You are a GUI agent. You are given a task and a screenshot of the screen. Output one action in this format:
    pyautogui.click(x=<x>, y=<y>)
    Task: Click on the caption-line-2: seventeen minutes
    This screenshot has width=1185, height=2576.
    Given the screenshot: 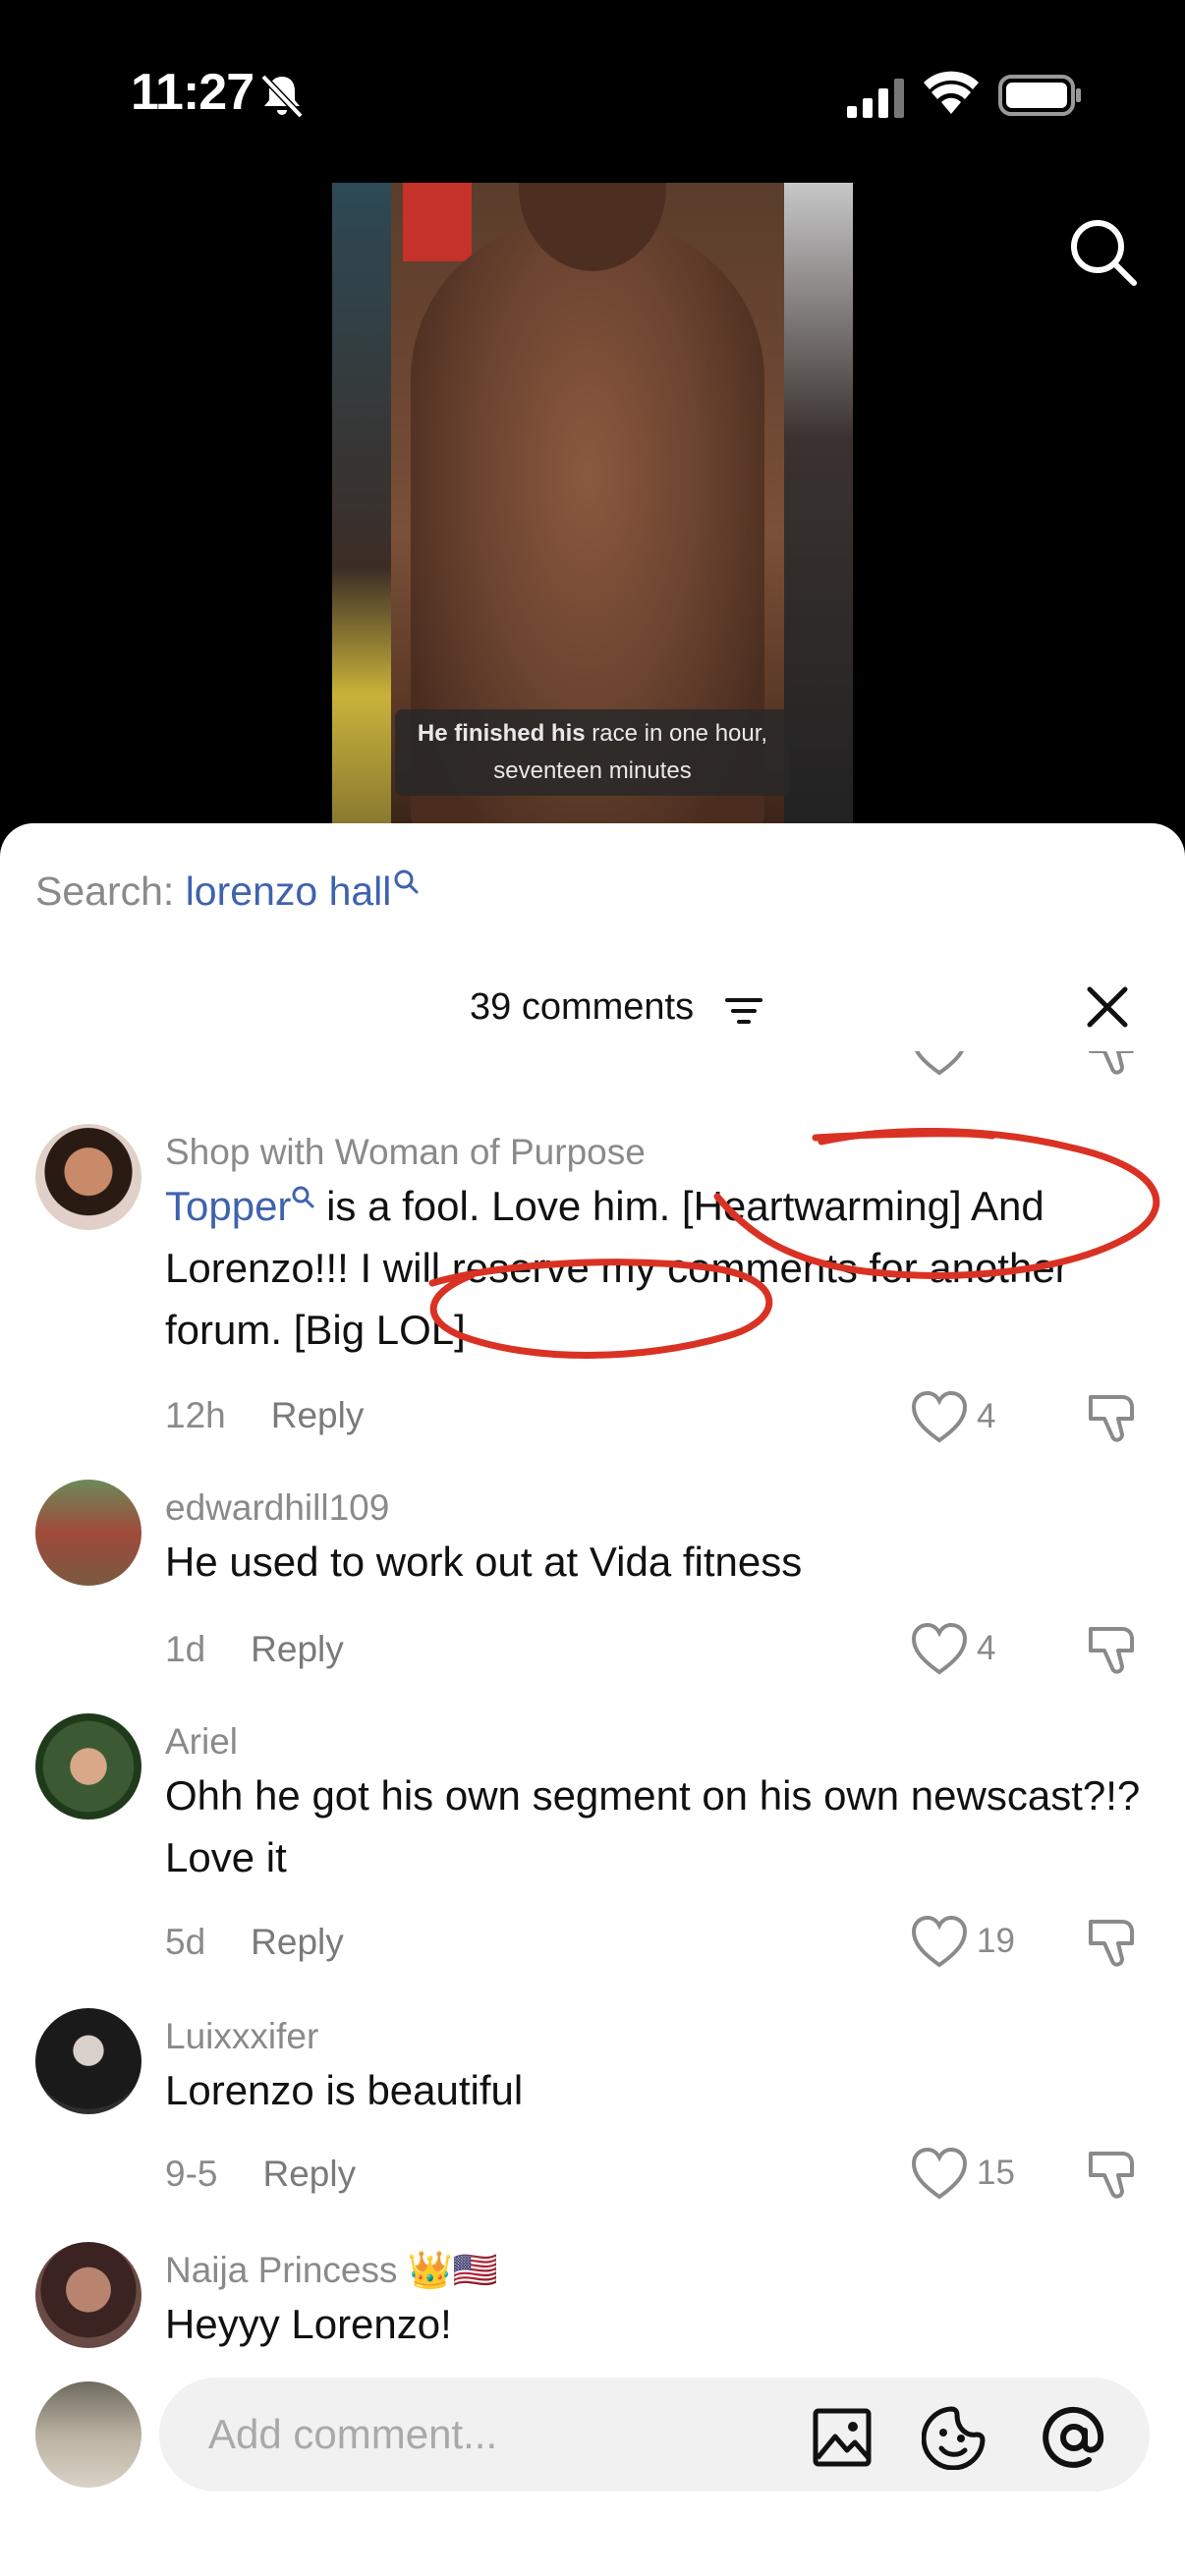 What is the action you would take?
    pyautogui.click(x=592, y=770)
    